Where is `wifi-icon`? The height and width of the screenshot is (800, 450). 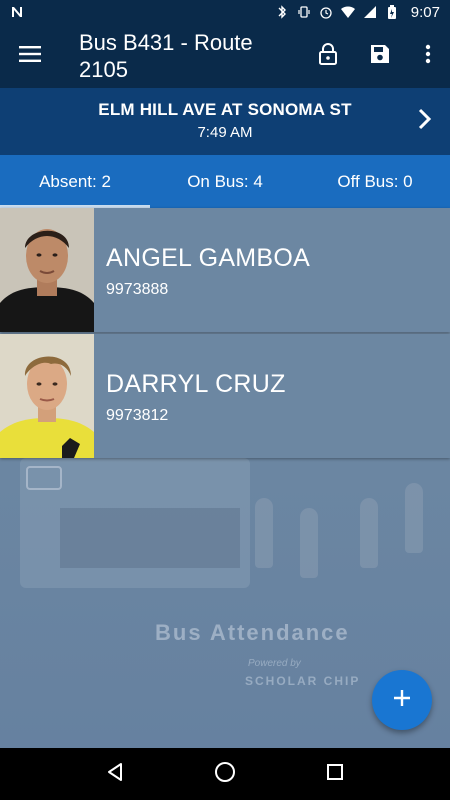
wifi-icon is located at coordinates (347, 12).